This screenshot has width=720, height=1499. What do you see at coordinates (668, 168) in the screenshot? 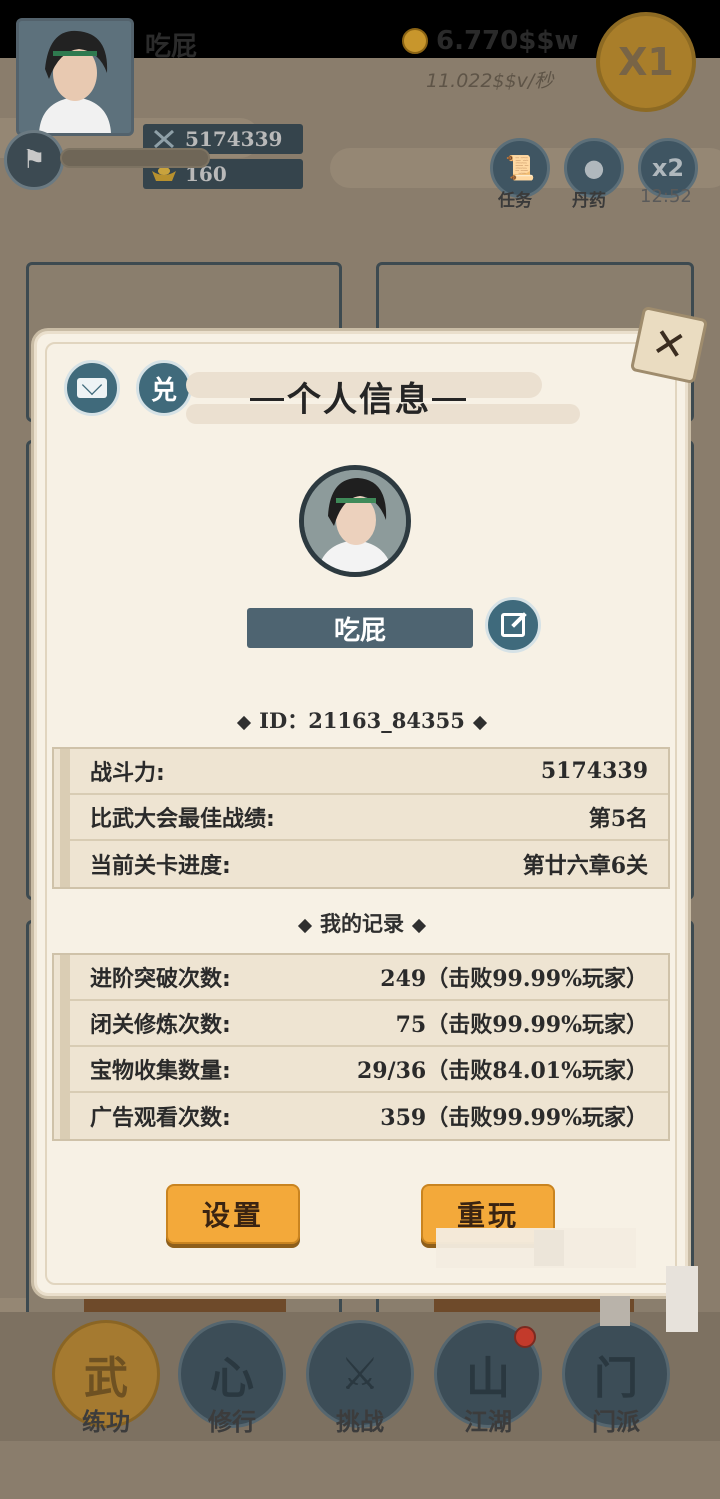
I see `x2-icon: x2` at bounding box center [668, 168].